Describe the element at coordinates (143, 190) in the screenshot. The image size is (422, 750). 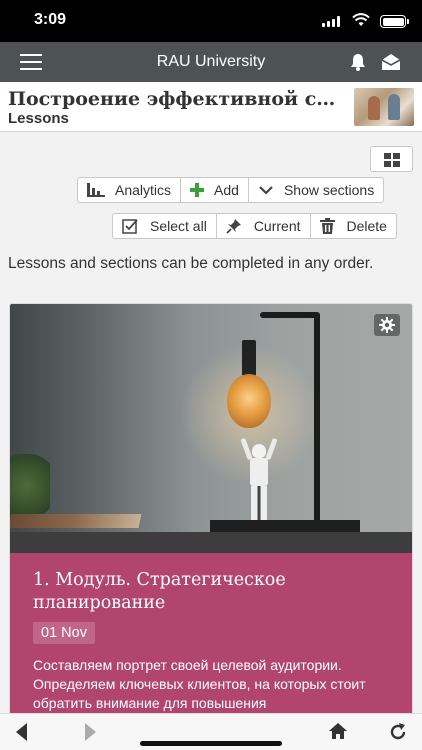
I see `analytics-label: Analytics` at that location.